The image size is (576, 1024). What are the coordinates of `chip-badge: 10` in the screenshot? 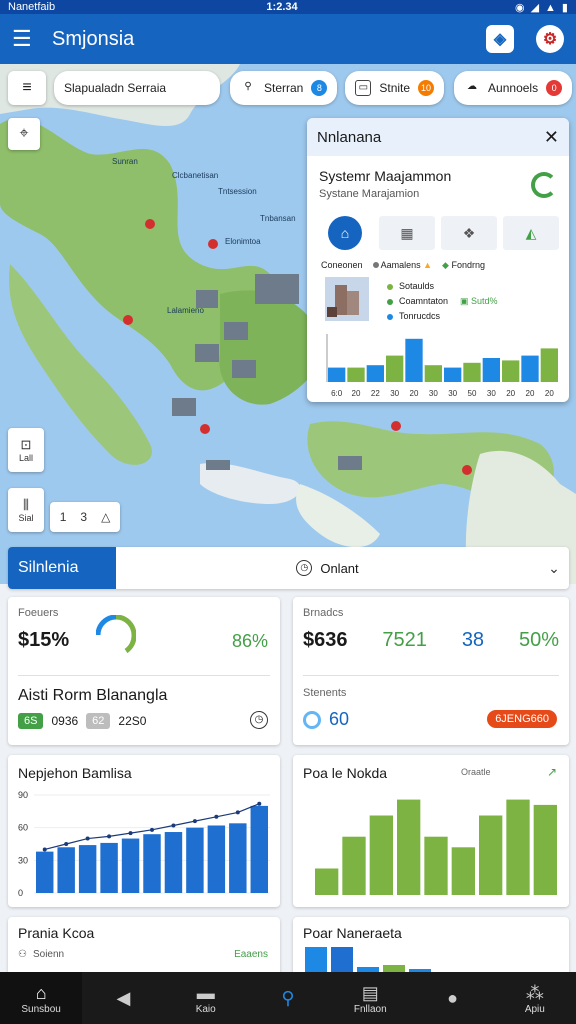 It's located at (426, 88).